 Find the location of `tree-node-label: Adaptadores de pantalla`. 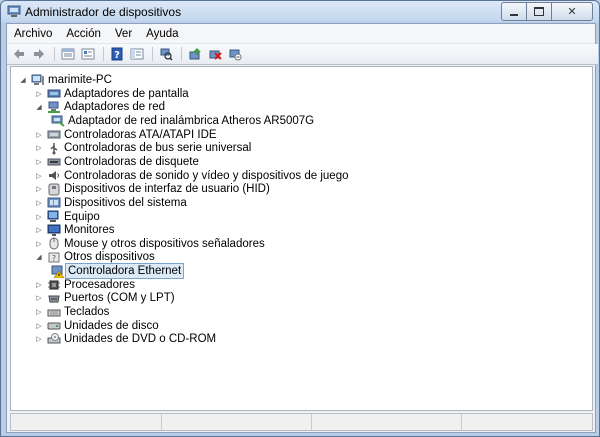

tree-node-label: Adaptadores de pantalla is located at coordinates (126, 93).